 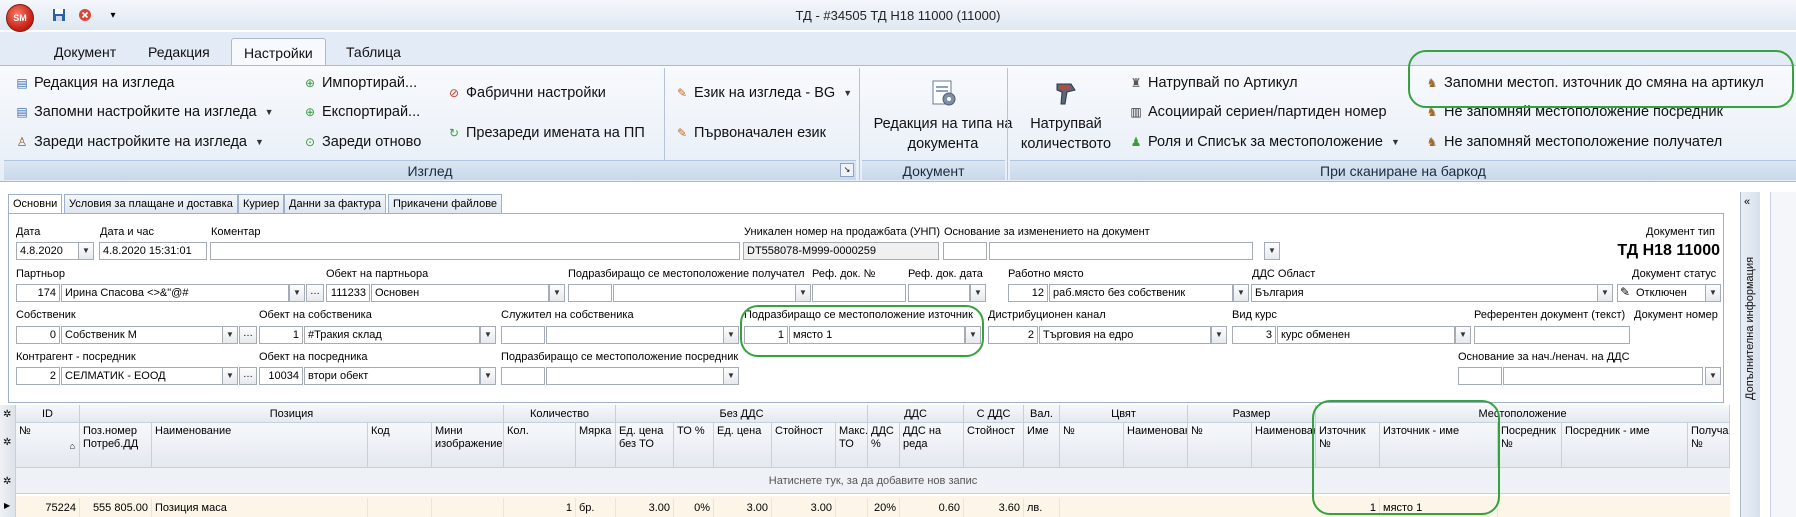 I want to click on col-header-currency-name: Име, so click(x=1042, y=445).